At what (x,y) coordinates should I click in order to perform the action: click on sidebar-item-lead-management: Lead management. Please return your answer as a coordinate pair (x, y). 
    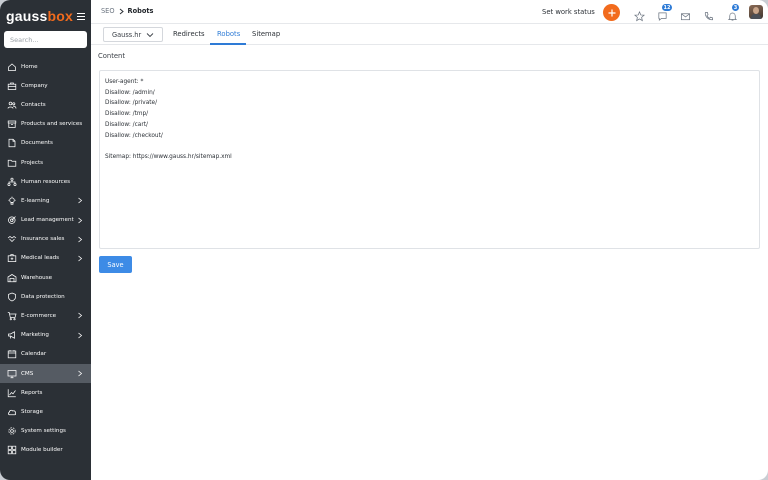
    Looking at the image, I should click on (45, 220).